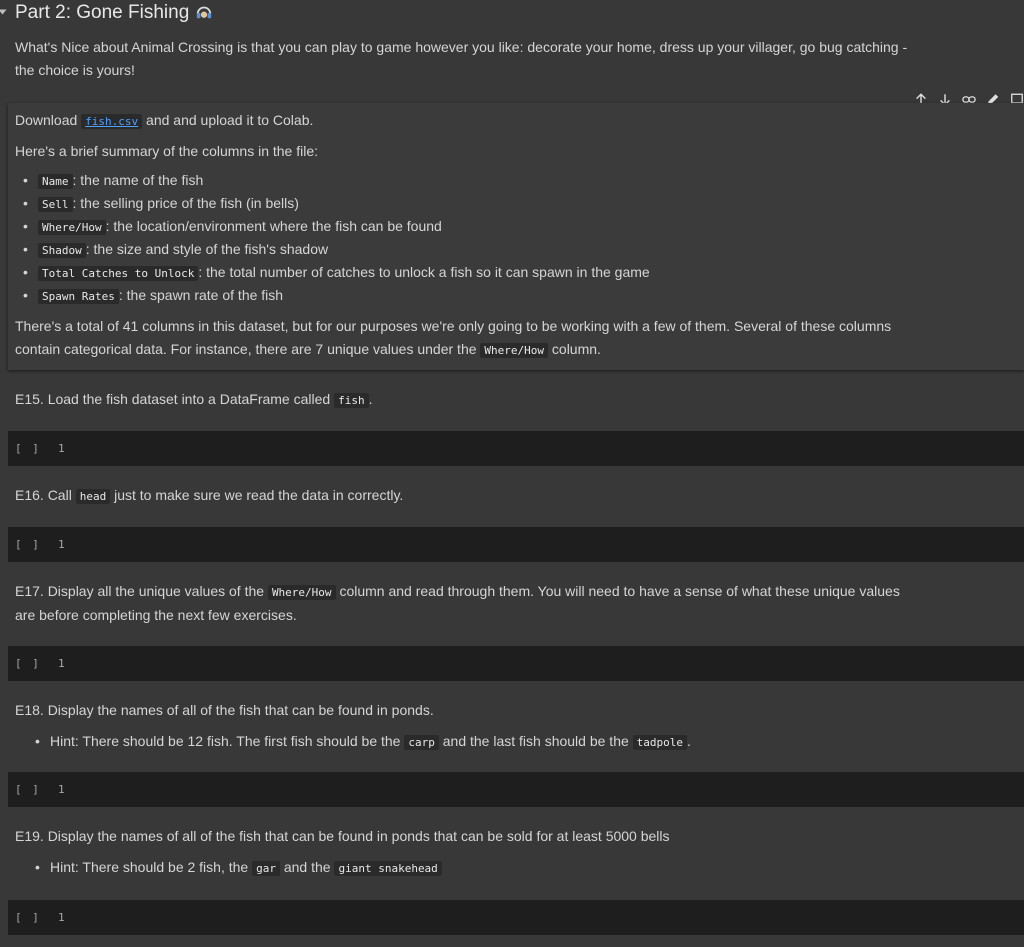 The width and height of the screenshot is (1024, 947). What do you see at coordinates (516, 544) in the screenshot?
I see `code-cell-e16: [ ] 1` at bounding box center [516, 544].